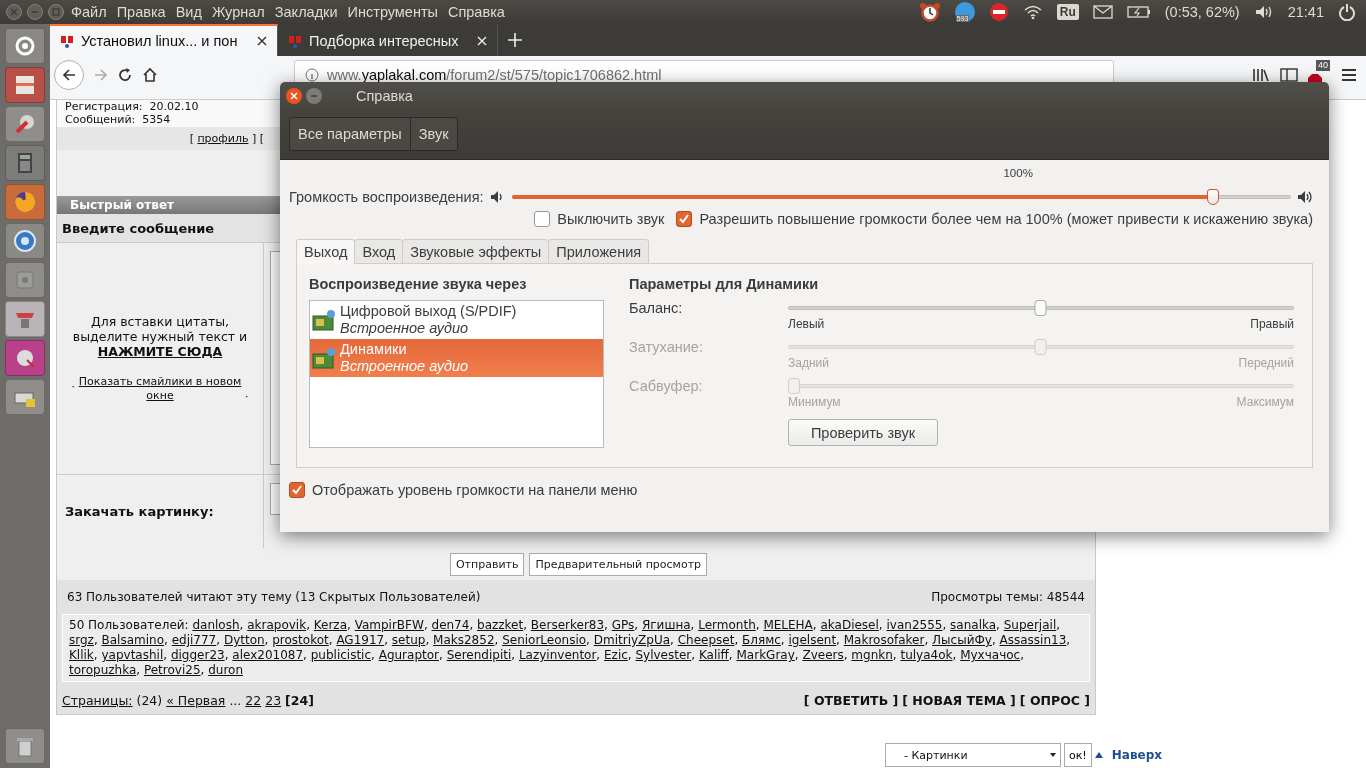 This screenshot has width=1366, height=768. Describe the element at coordinates (557, 655) in the screenshot. I see `user-link: Lazyinventor` at that location.